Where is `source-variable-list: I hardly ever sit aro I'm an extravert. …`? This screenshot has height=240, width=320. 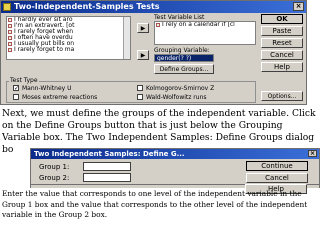 source-variable-list: I hardly ever sit aro I'm an extravert. … is located at coordinates (68, 38).